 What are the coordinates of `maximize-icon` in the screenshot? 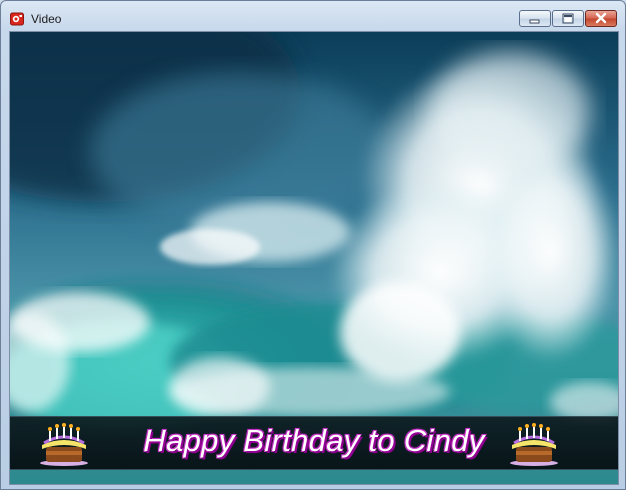 It's located at (568, 18).